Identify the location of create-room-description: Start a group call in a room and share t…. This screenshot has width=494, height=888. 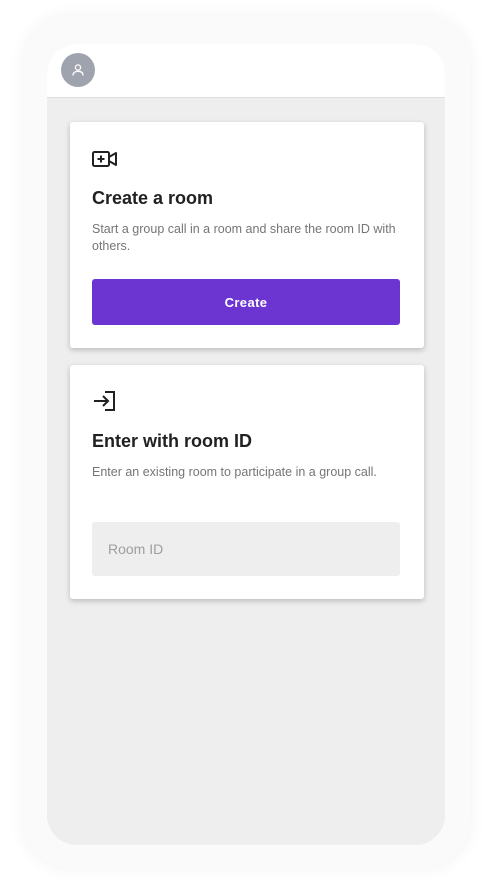
(244, 237).